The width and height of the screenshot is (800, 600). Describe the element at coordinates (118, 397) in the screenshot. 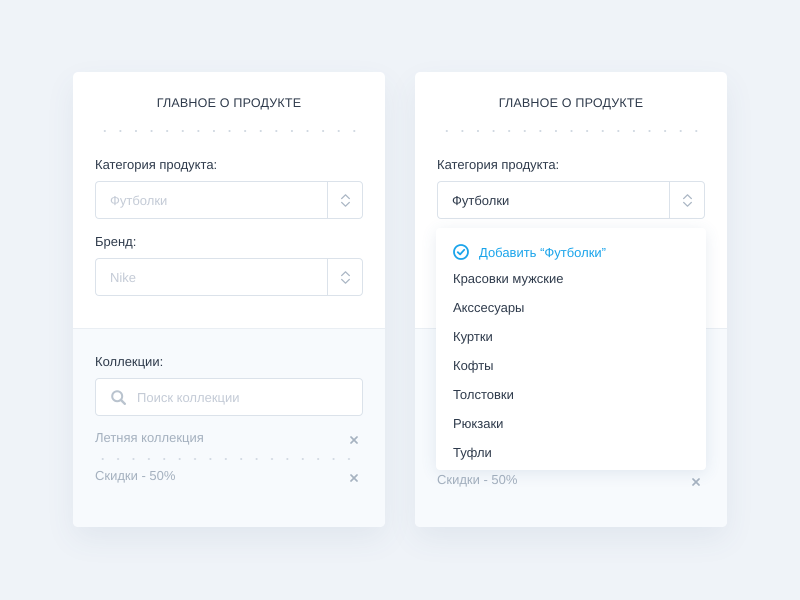

I see `search-icon` at that location.